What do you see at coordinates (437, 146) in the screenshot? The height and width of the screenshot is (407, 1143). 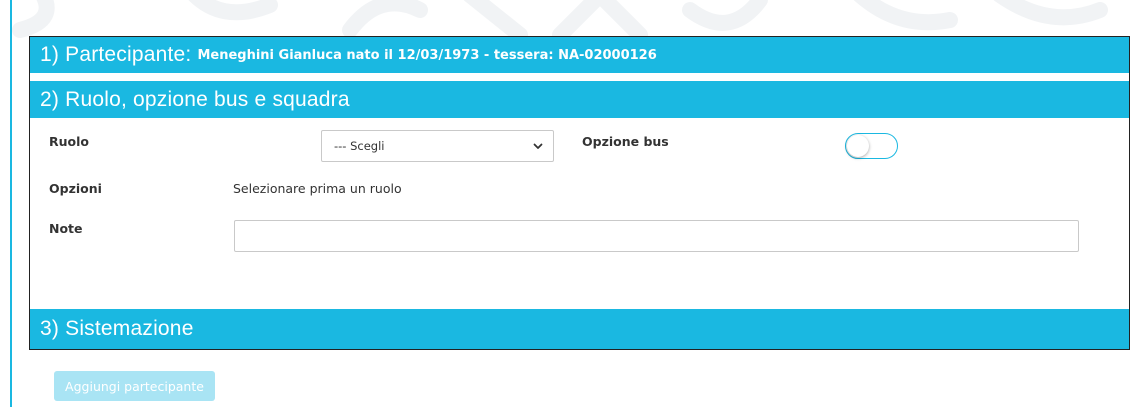 I see `ruolo-select: --- Scegli` at bounding box center [437, 146].